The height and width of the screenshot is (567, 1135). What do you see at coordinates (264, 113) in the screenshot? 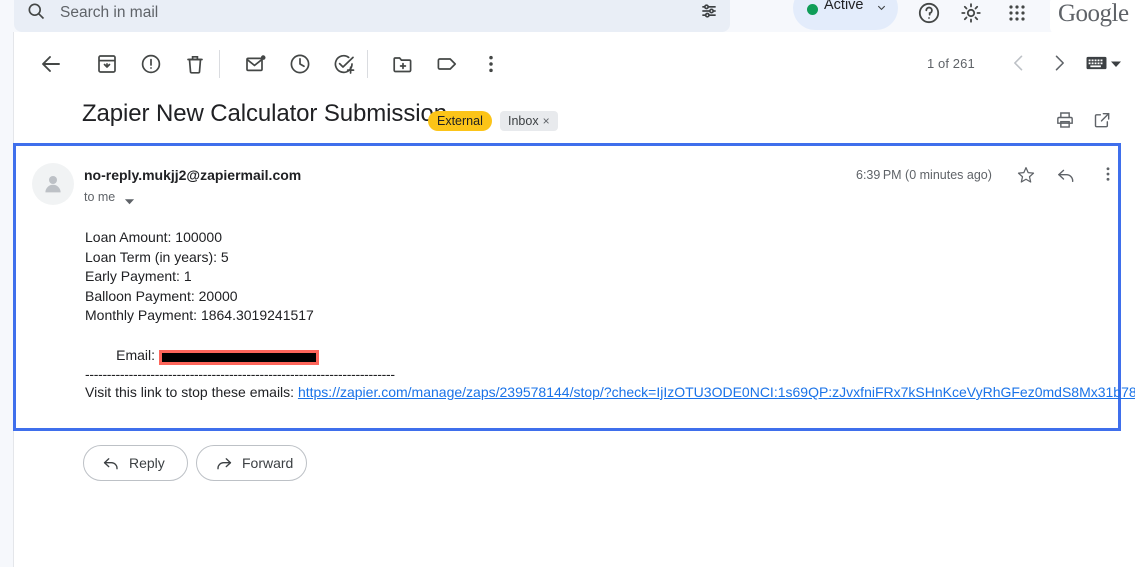
I see `page-title: Zapier New Calculator Submission` at bounding box center [264, 113].